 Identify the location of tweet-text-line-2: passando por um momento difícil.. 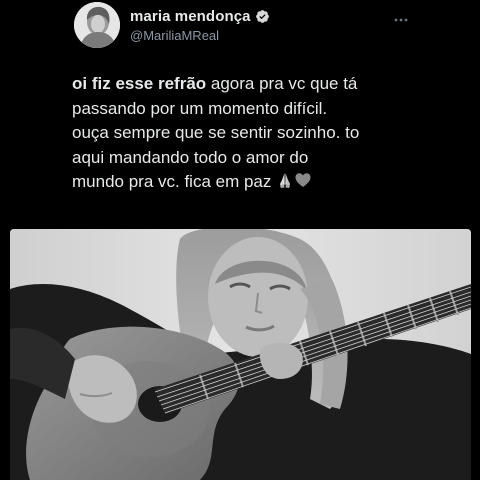
(200, 108).